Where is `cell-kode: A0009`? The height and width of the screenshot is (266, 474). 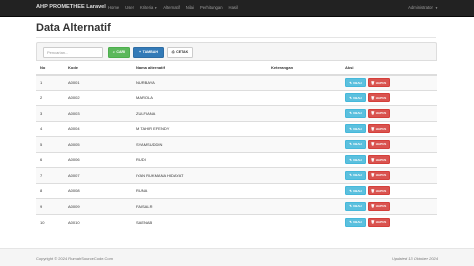 cell-kode: A0009 is located at coordinates (98, 206).